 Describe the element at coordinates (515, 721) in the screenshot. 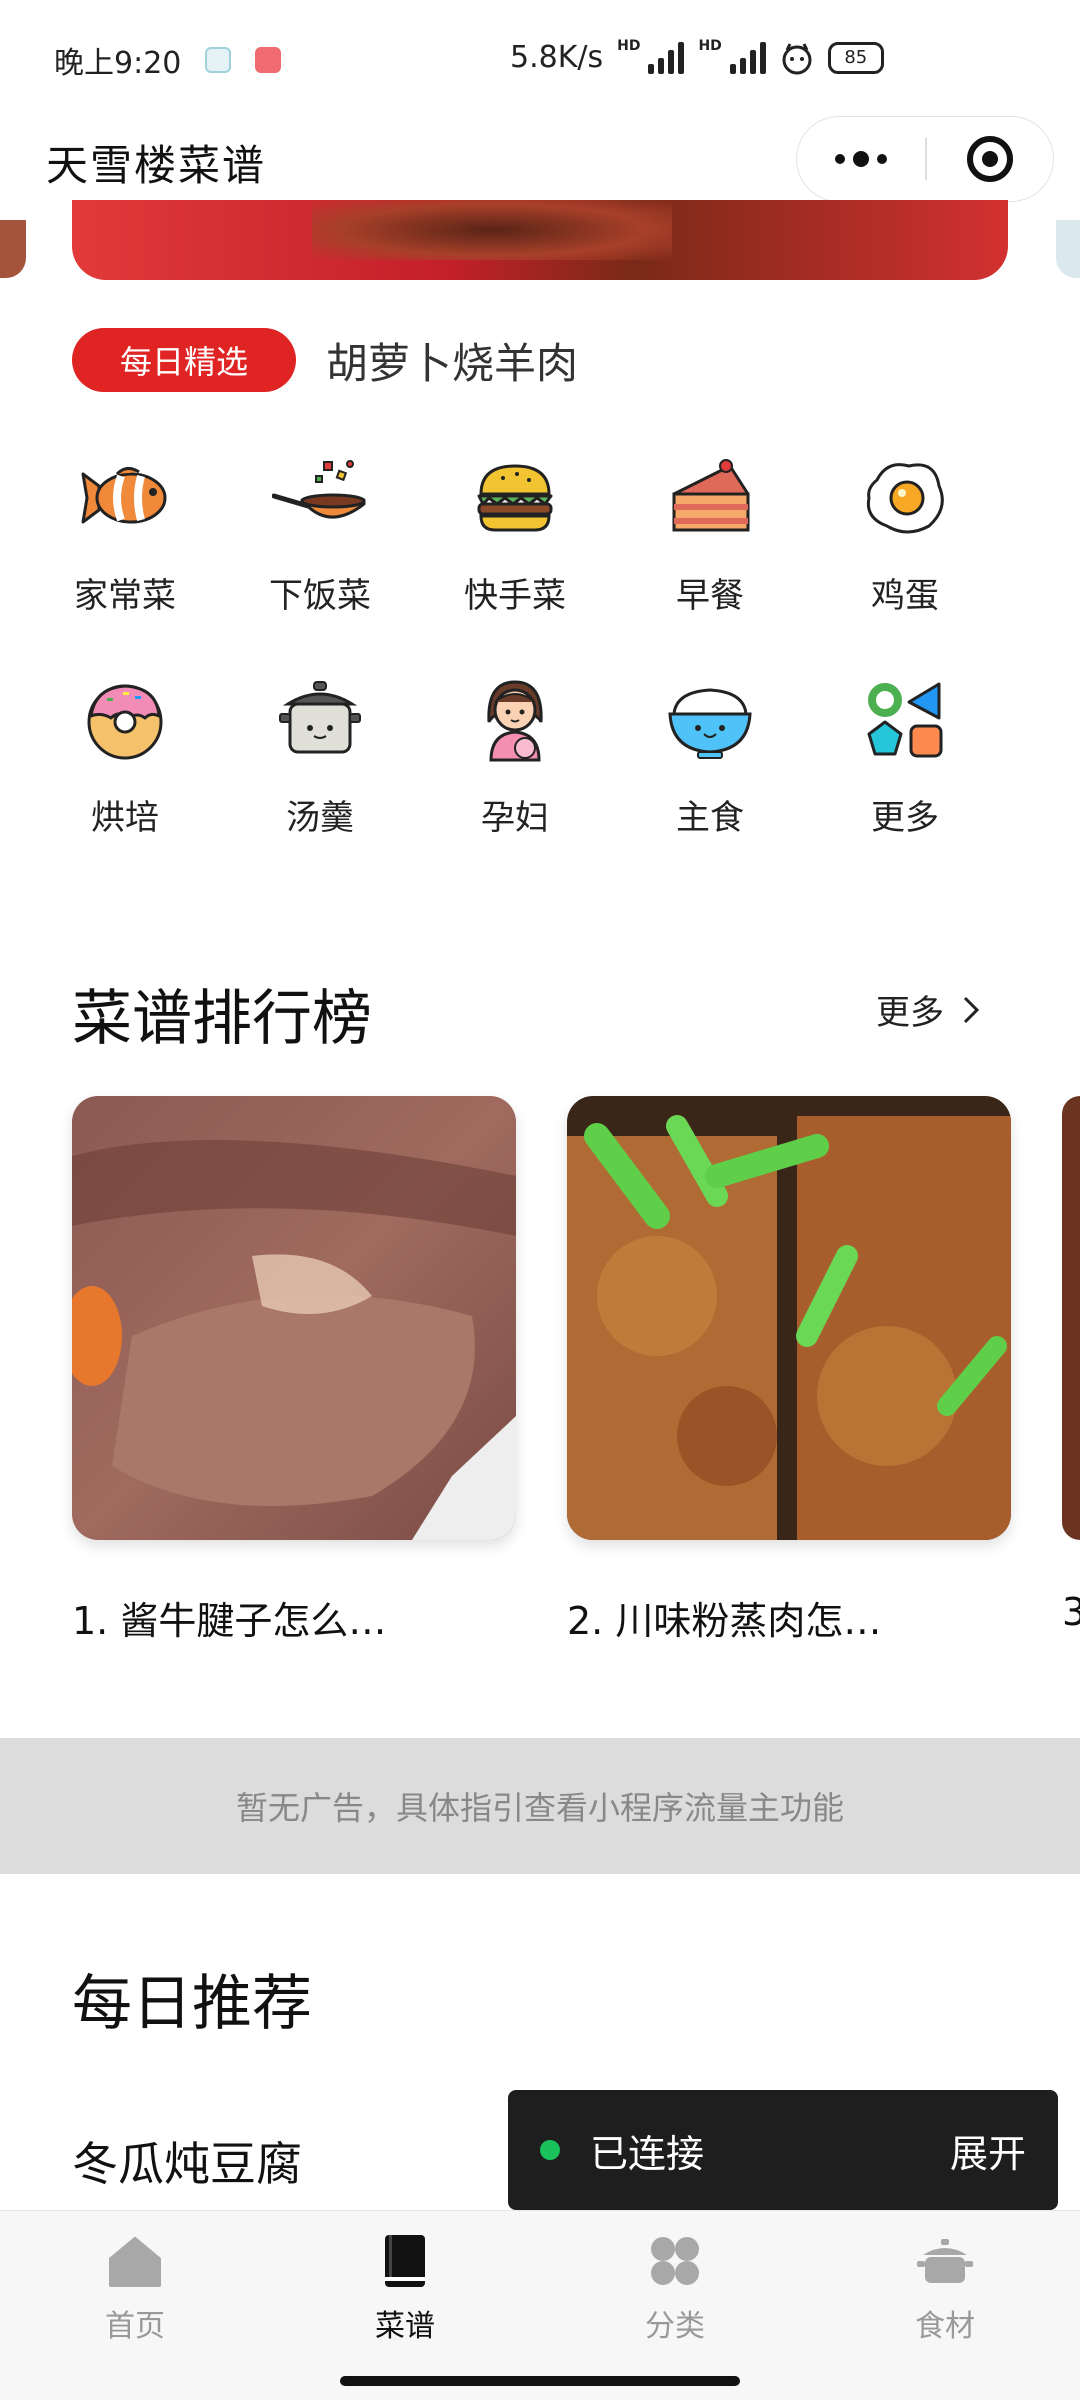

I see `pregnant-woman-icon` at that location.